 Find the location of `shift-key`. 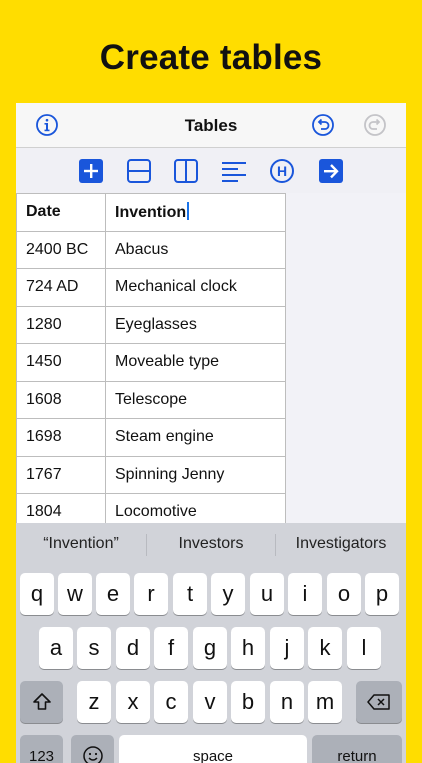

shift-key is located at coordinates (41, 702).